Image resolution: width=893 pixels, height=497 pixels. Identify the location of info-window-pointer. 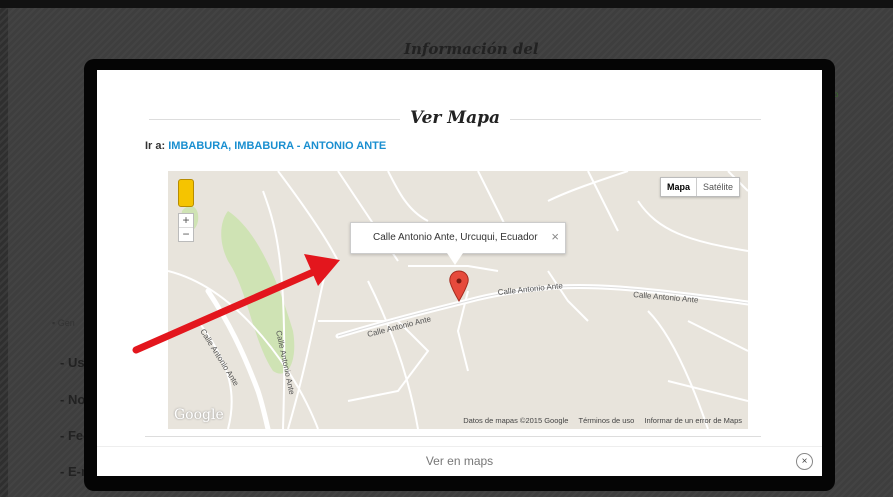
(455, 259).